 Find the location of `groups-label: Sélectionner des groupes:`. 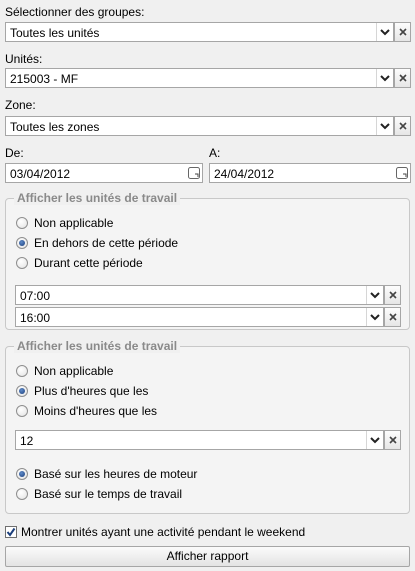

groups-label: Sélectionner des groupes: is located at coordinates (75, 12).